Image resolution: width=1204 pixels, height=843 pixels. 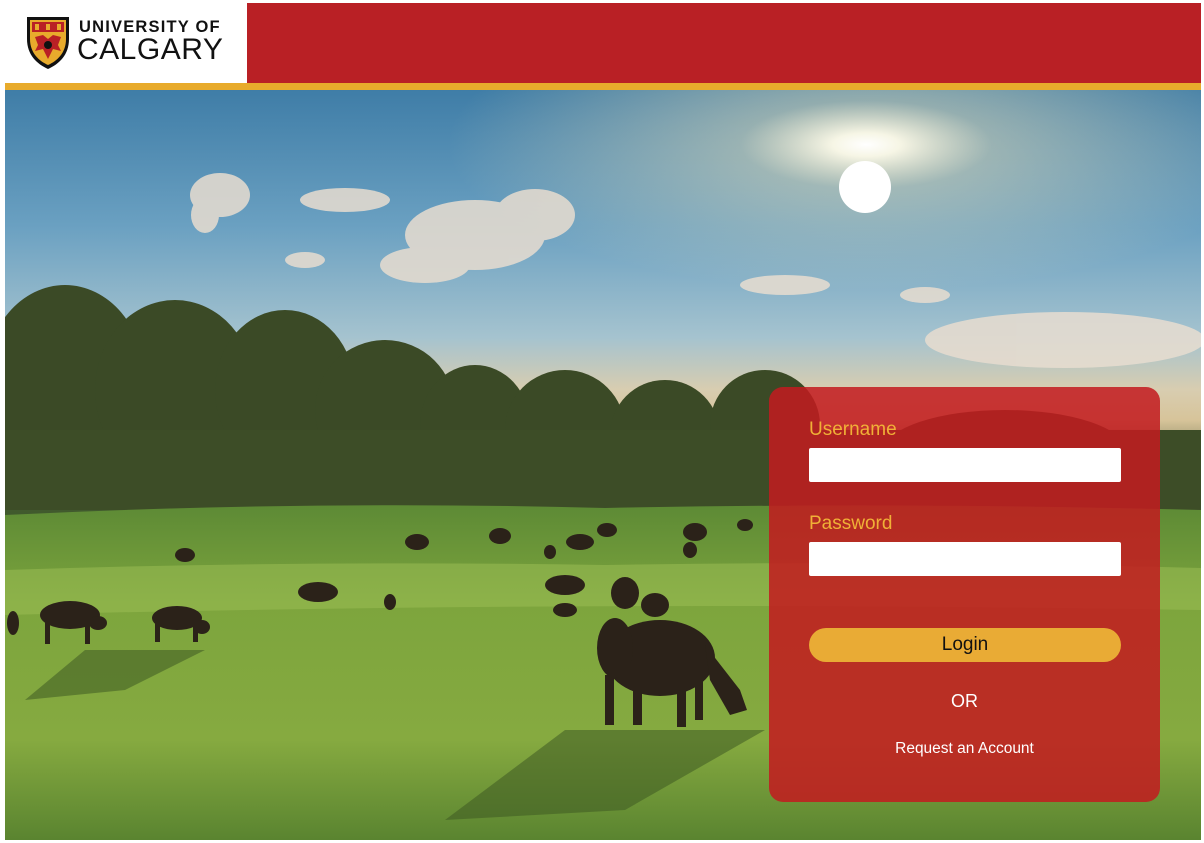 What do you see at coordinates (851, 523) in the screenshot?
I see `password-label: Password` at bounding box center [851, 523].